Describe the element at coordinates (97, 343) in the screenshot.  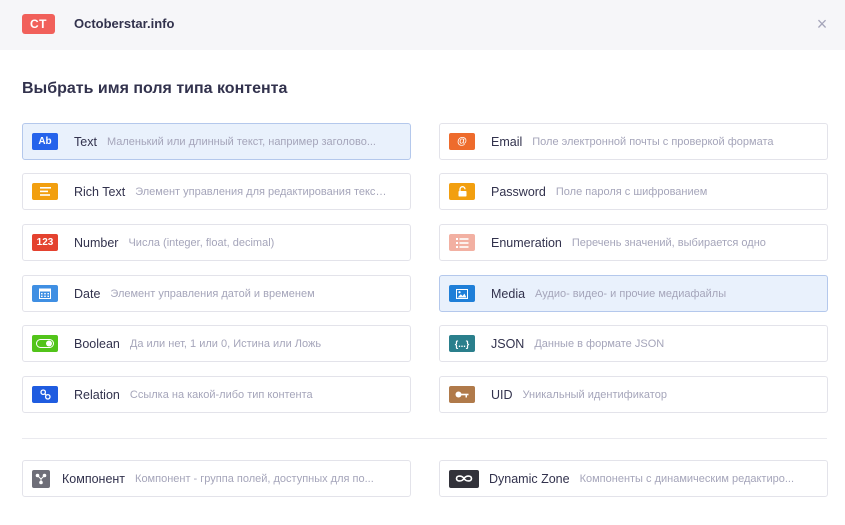
I see `field-type-label: Boolean` at that location.